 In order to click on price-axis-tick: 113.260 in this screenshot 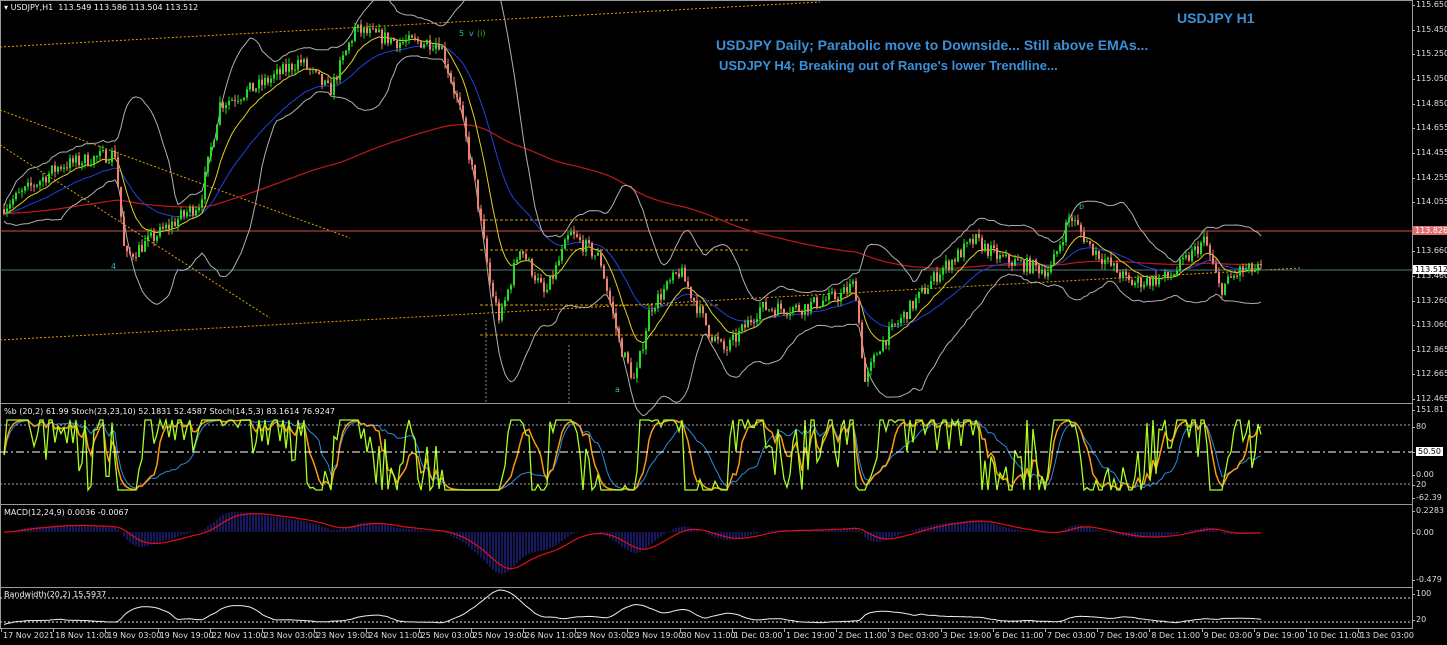, I will do `click(1429, 300)`.